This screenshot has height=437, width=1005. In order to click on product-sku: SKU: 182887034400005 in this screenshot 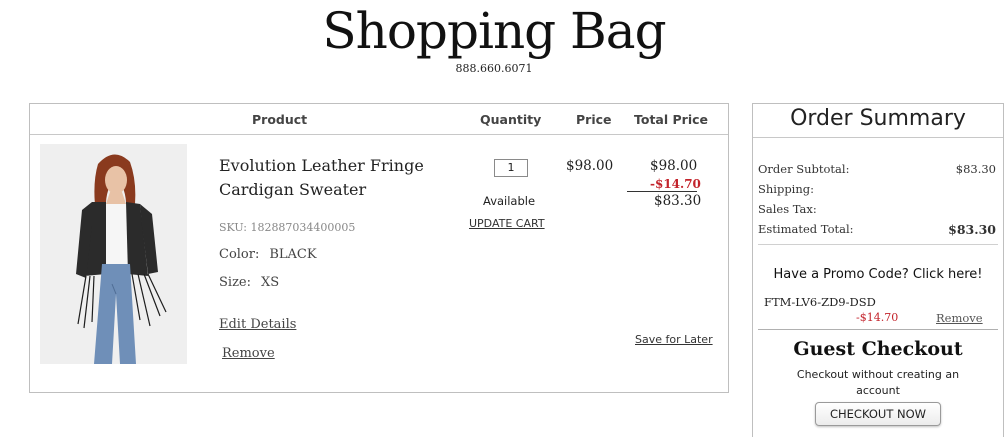, I will do `click(287, 227)`.